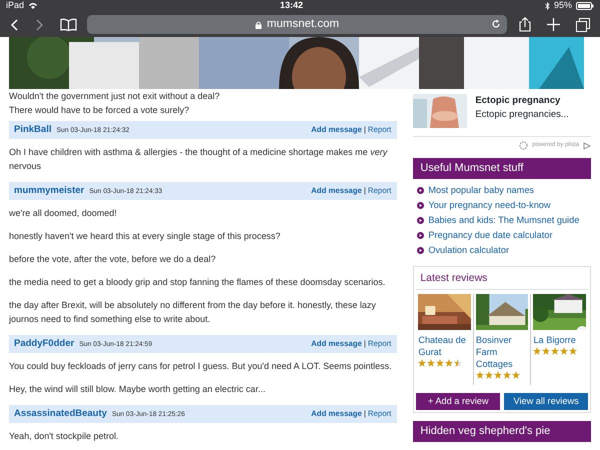 The width and height of the screenshot is (600, 450). I want to click on article-title: Ectopic pregnancy, so click(522, 101).